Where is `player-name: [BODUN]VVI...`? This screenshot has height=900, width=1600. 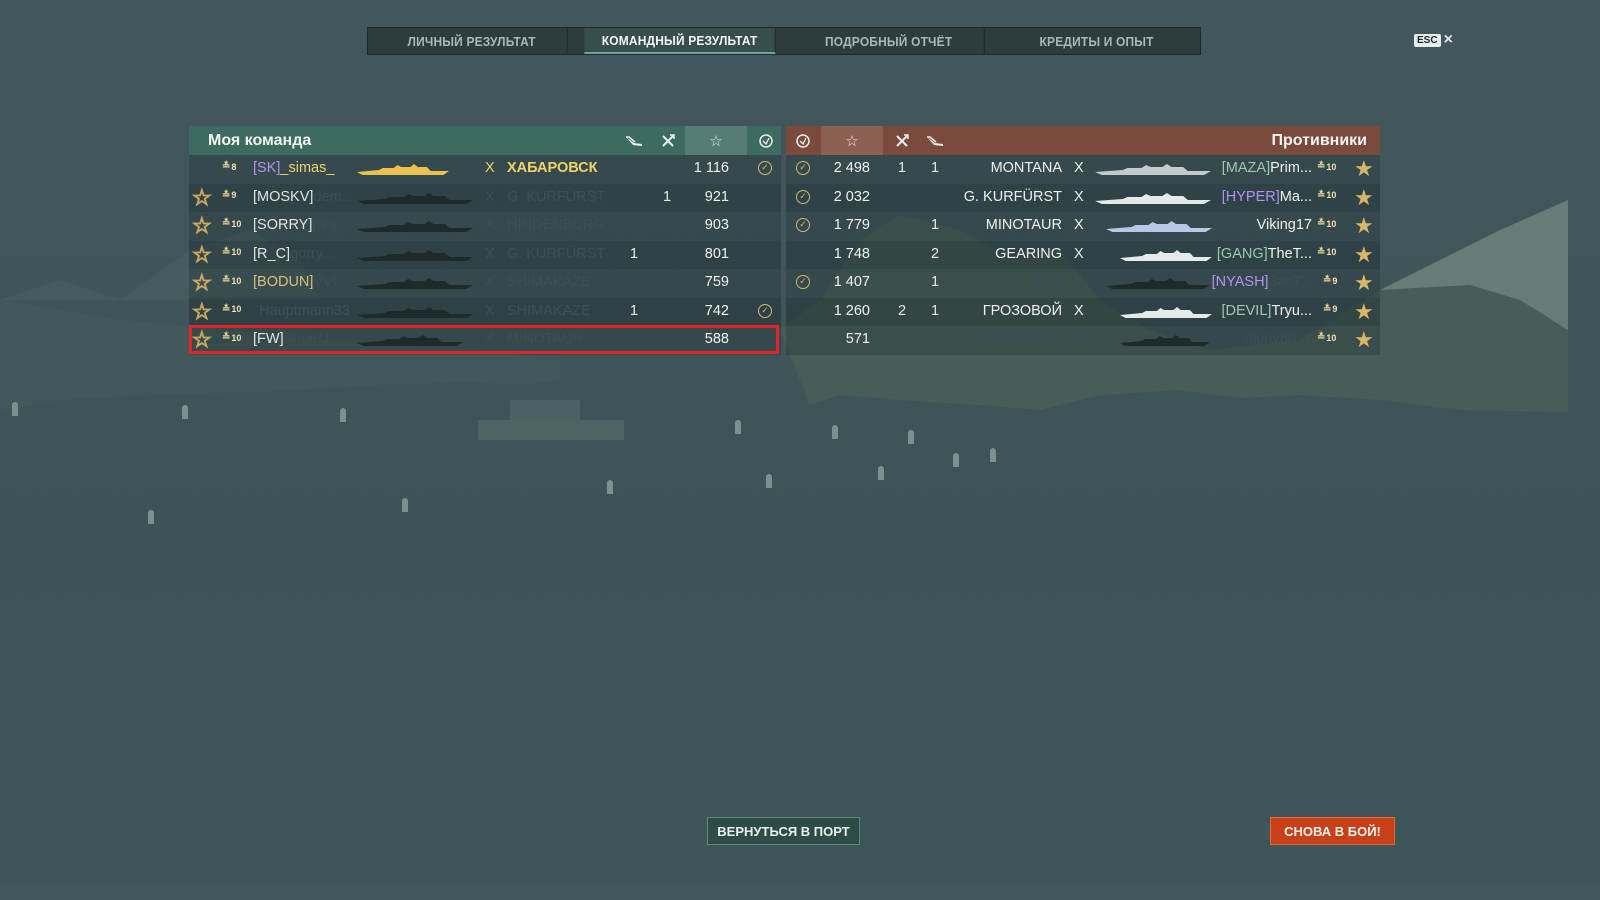 player-name: [BODUN]VVI... is located at coordinates (301, 282).